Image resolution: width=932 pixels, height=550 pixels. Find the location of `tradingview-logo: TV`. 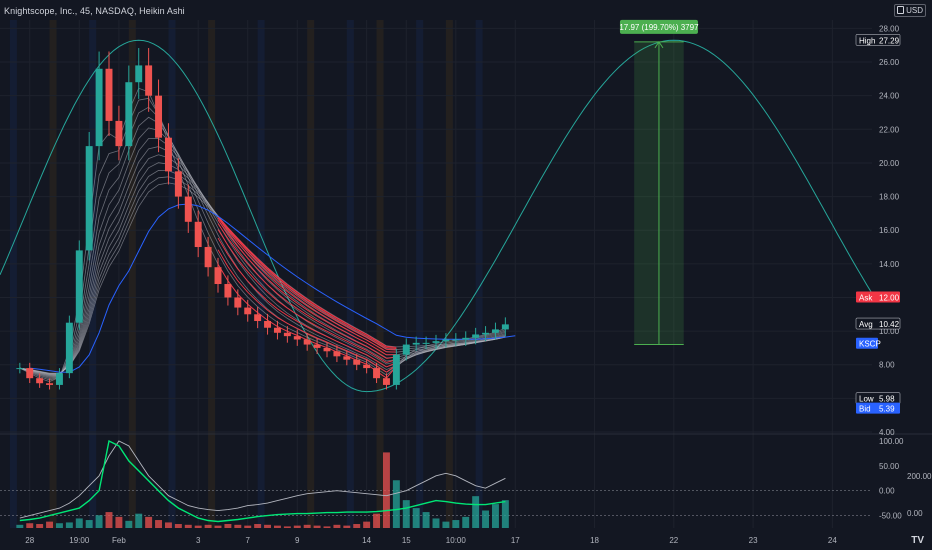

tradingview-logo: TV is located at coordinates (917, 540).